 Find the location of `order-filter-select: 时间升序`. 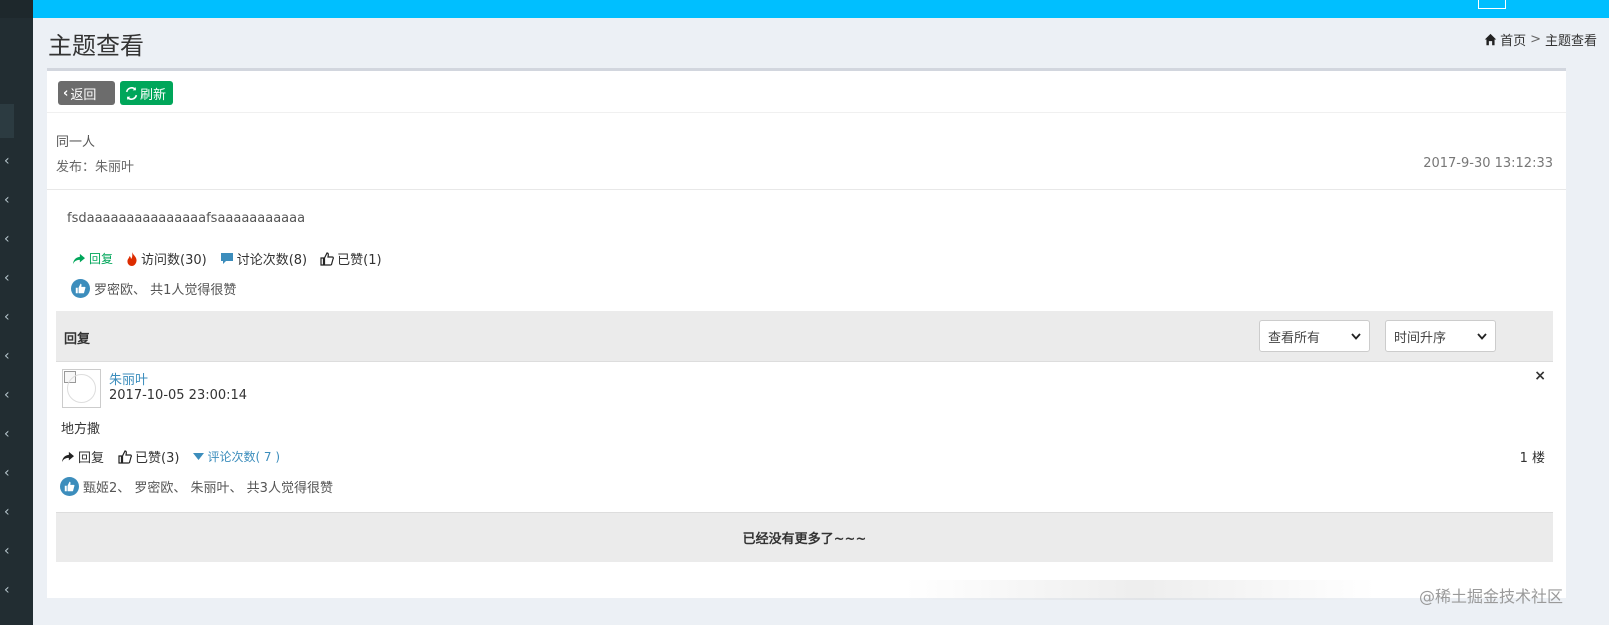

order-filter-select: 时间升序 is located at coordinates (1440, 336).